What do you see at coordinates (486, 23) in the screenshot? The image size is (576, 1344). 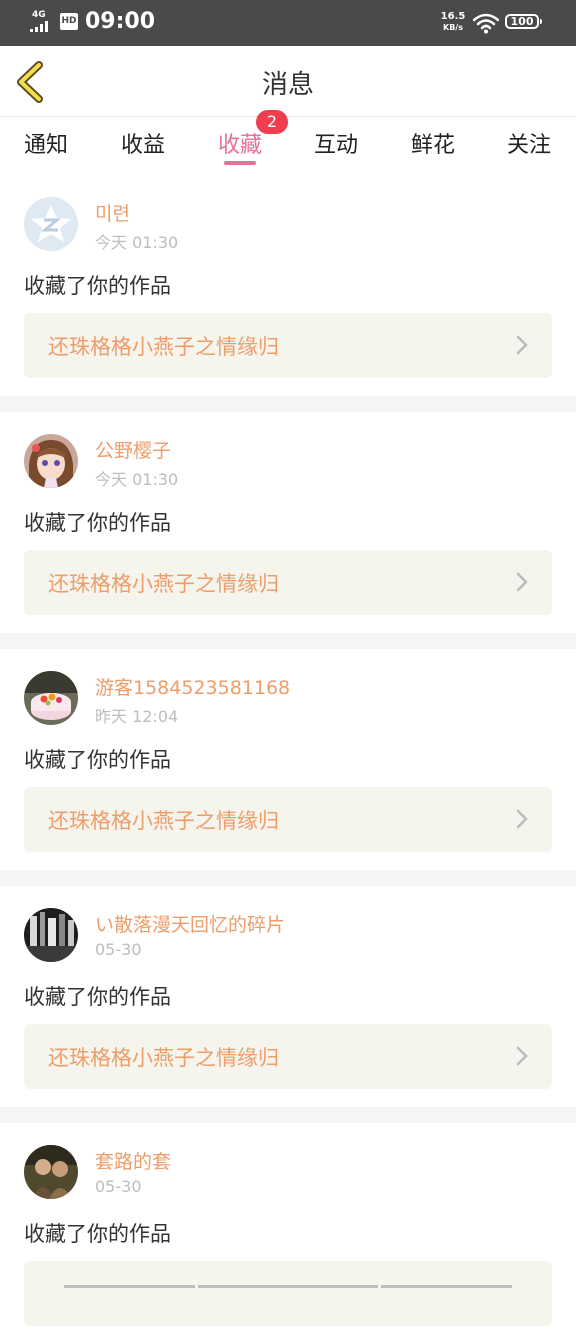 I see `wifi-icon` at bounding box center [486, 23].